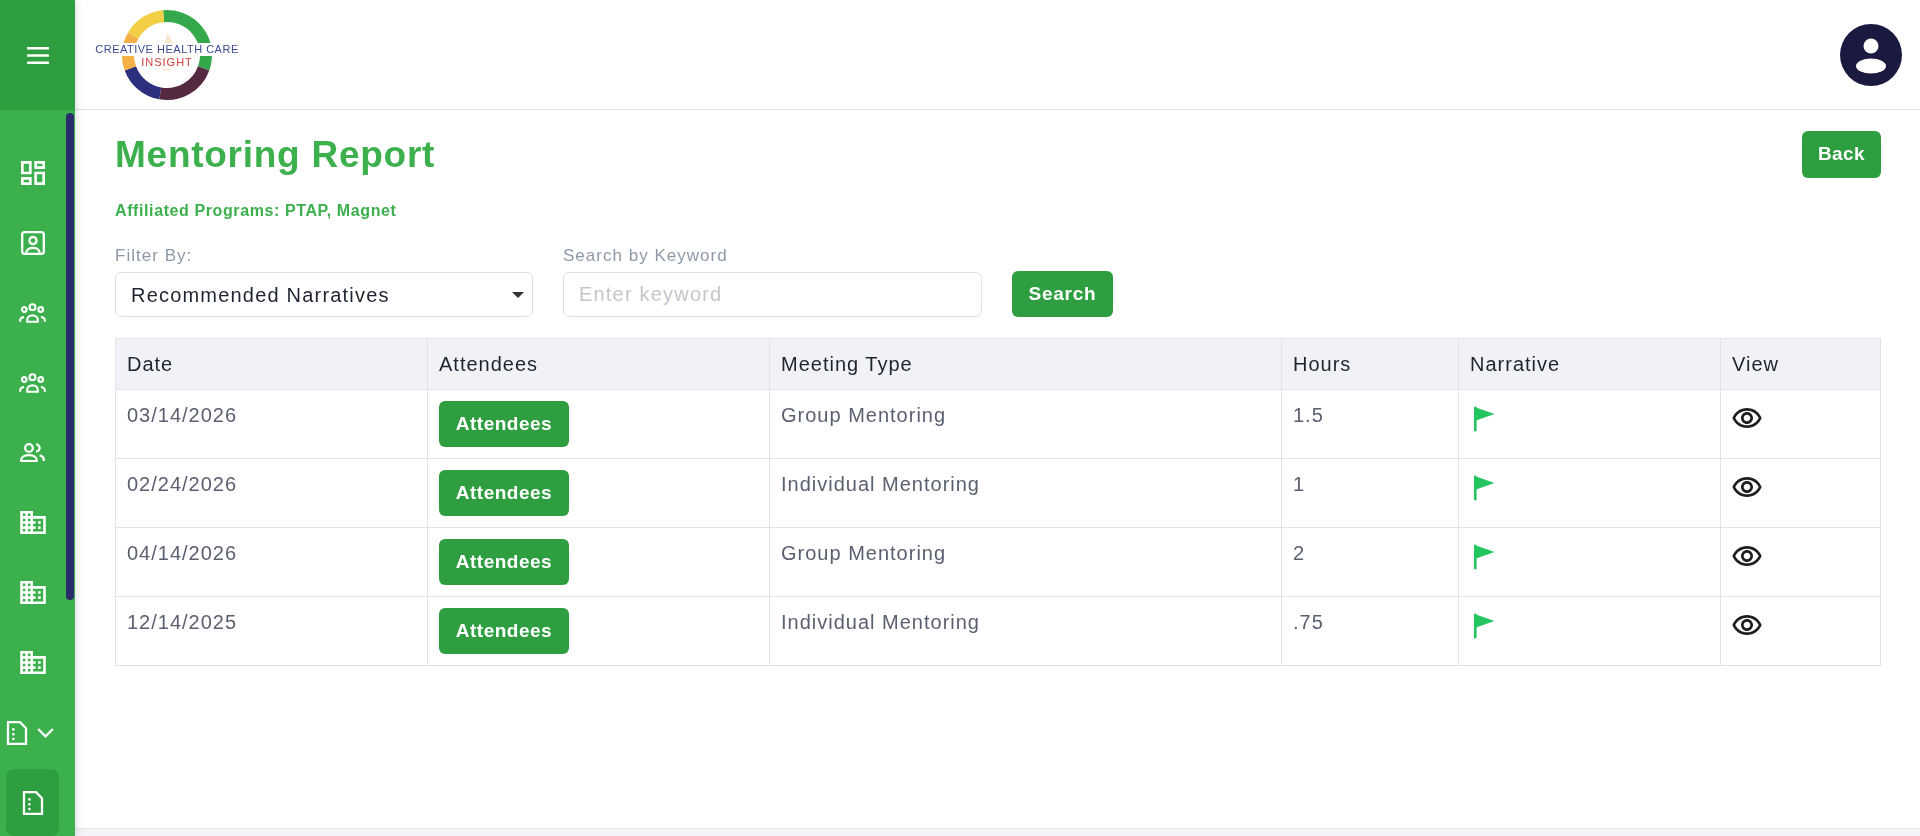 The height and width of the screenshot is (836, 1920). What do you see at coordinates (1370, 631) in the screenshot?
I see `table-cell: .75` at bounding box center [1370, 631].